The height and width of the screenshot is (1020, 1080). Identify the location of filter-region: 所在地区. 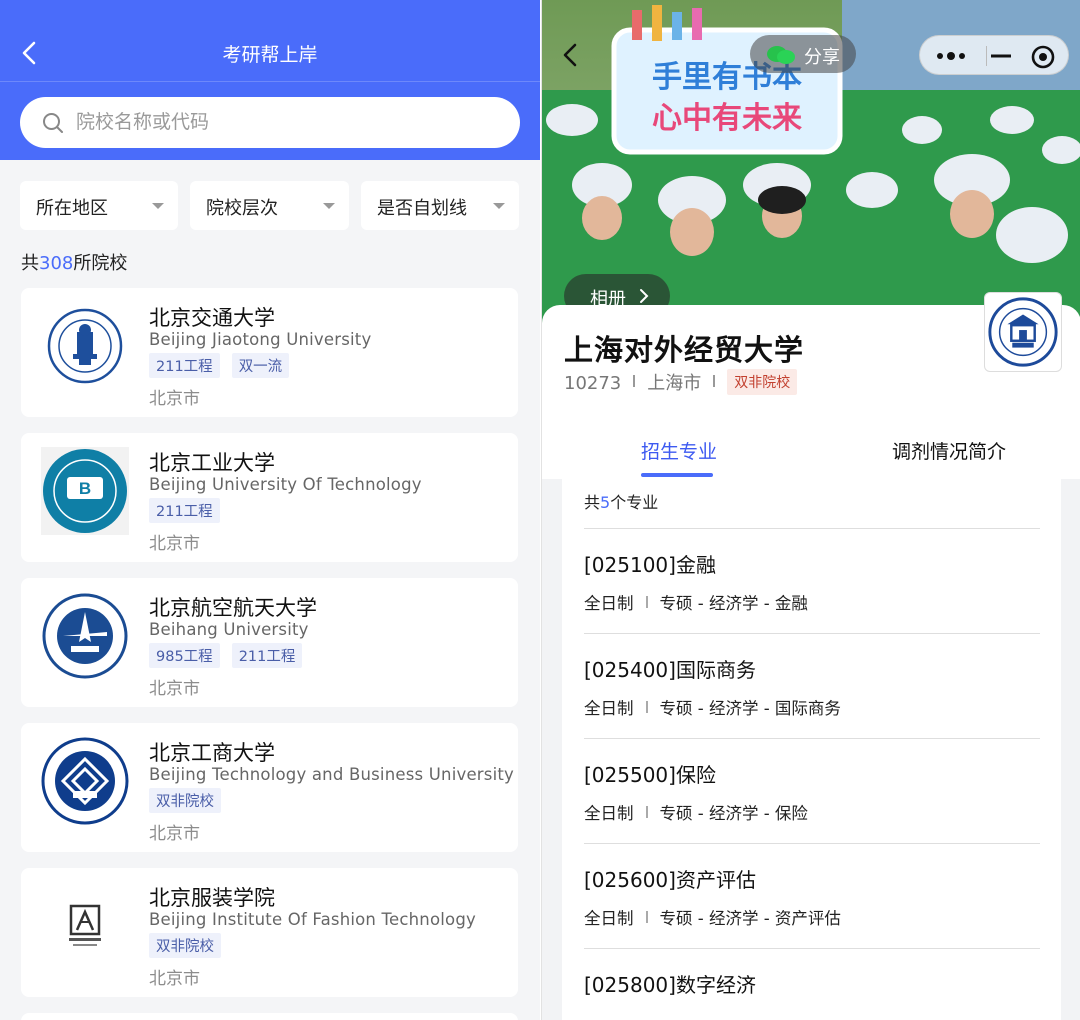
(99, 205).